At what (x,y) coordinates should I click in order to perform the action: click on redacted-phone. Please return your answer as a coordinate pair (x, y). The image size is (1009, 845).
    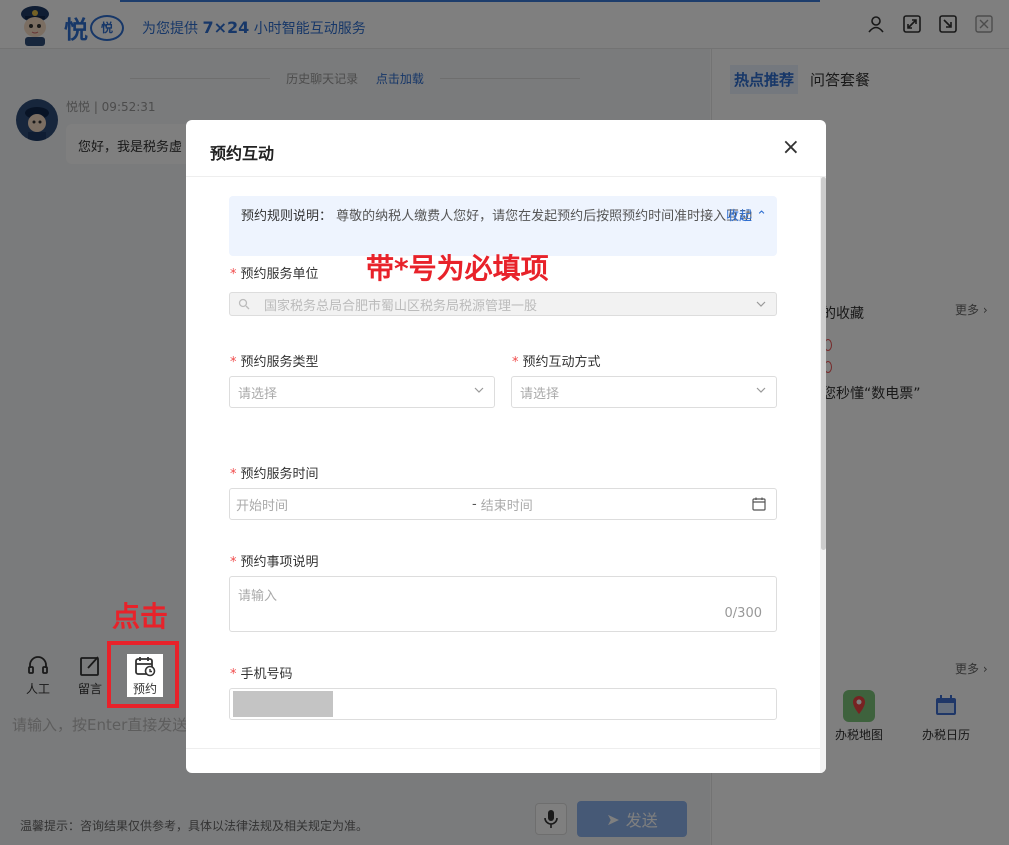
    Looking at the image, I should click on (283, 704).